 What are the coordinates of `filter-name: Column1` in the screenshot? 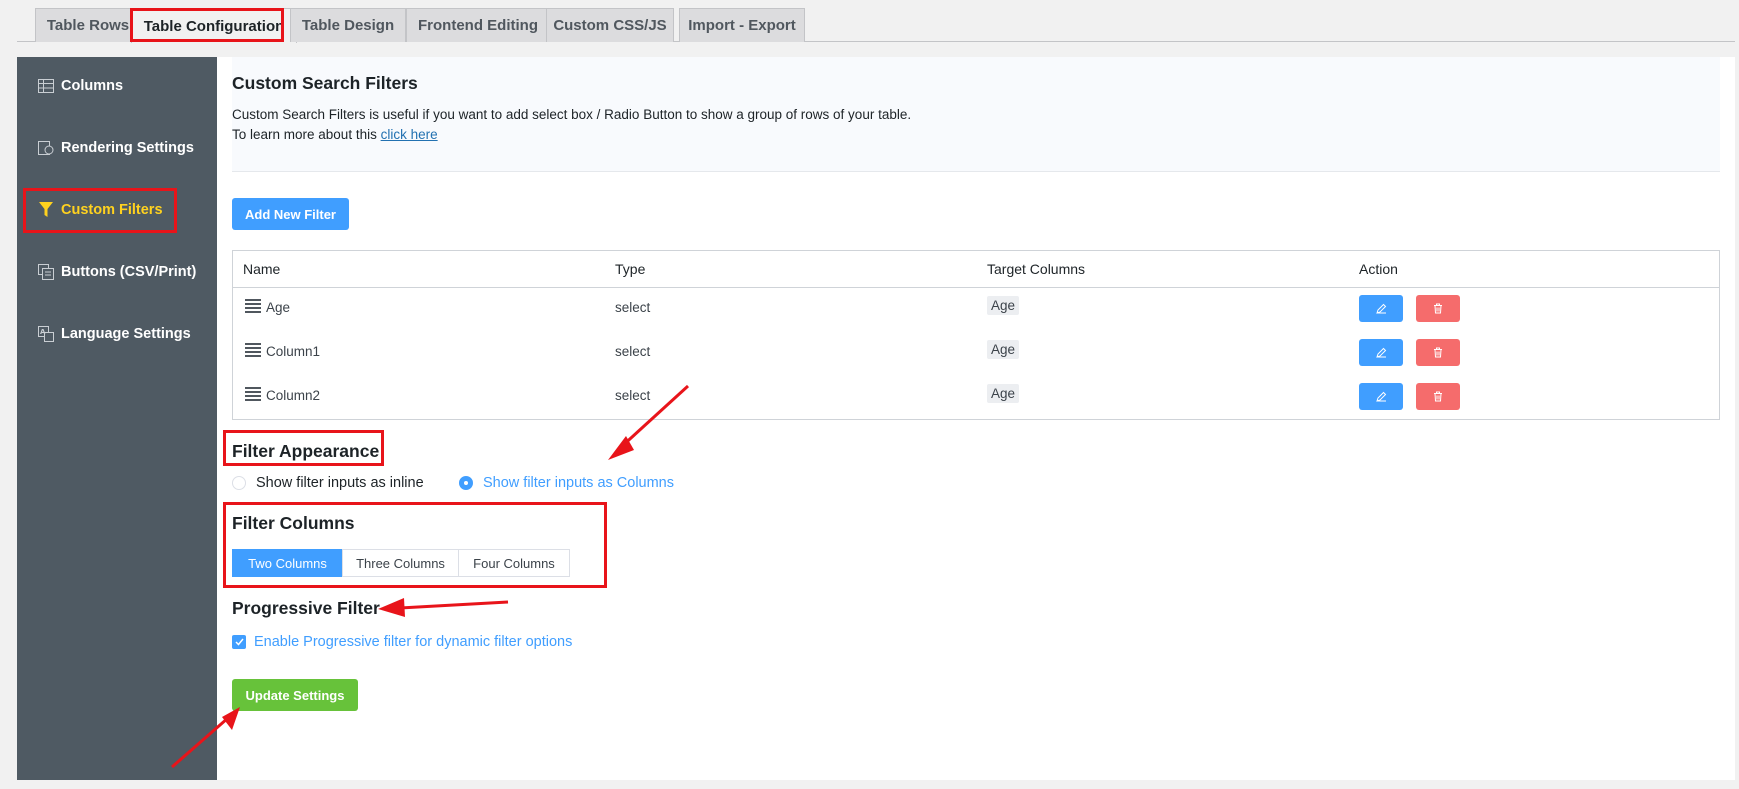 It's located at (293, 351).